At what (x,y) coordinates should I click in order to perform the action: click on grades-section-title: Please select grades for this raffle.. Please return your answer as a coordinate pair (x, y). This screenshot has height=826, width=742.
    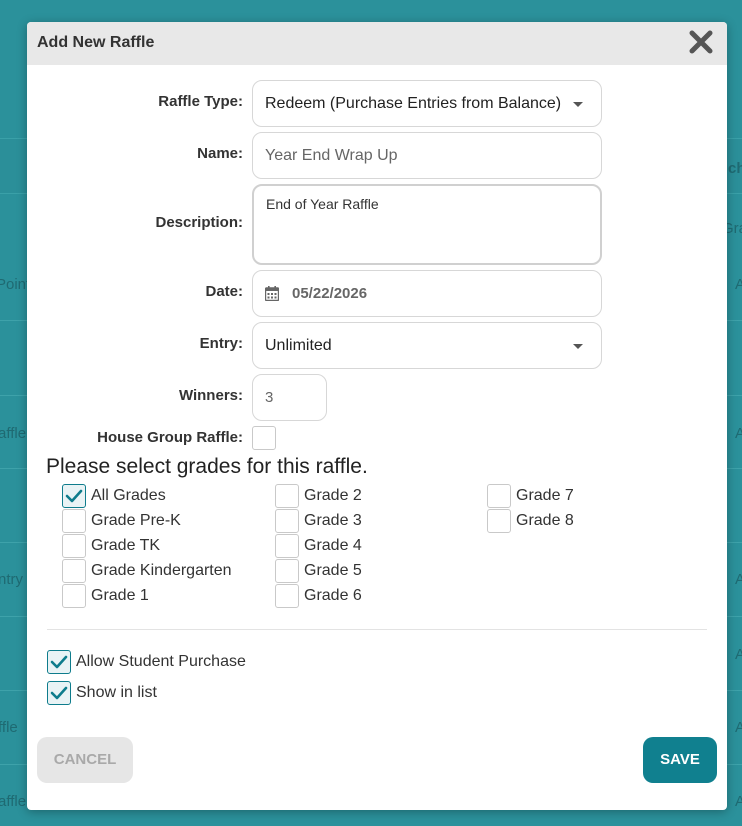
    Looking at the image, I should click on (207, 466).